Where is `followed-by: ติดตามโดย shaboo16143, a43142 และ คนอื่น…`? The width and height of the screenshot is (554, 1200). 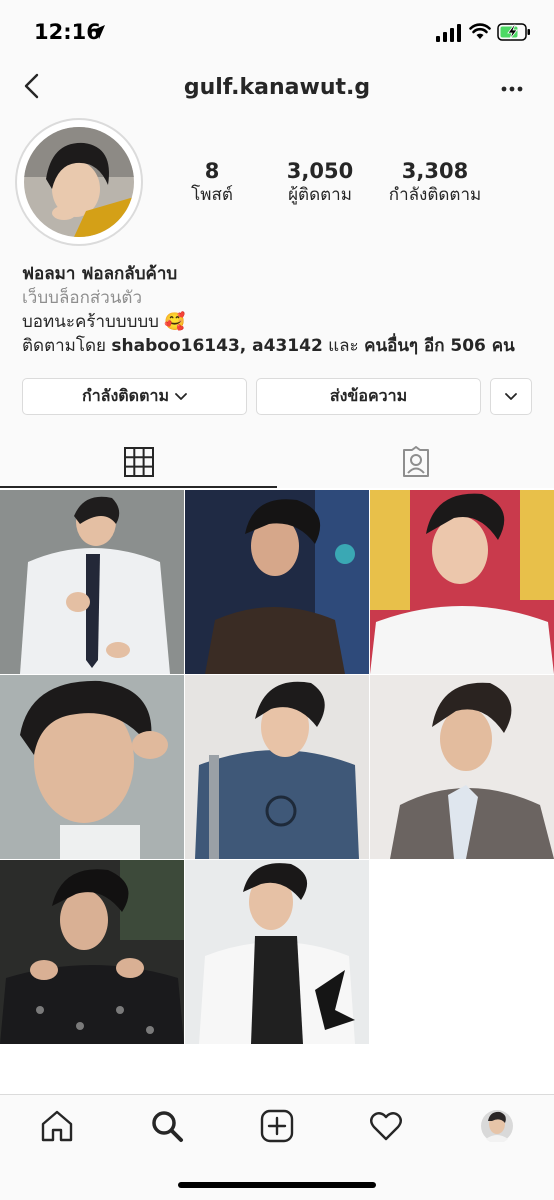
followed-by: ติดตามโดย shaboo16143, a43142 และ คนอื่น… is located at coordinates (282, 346).